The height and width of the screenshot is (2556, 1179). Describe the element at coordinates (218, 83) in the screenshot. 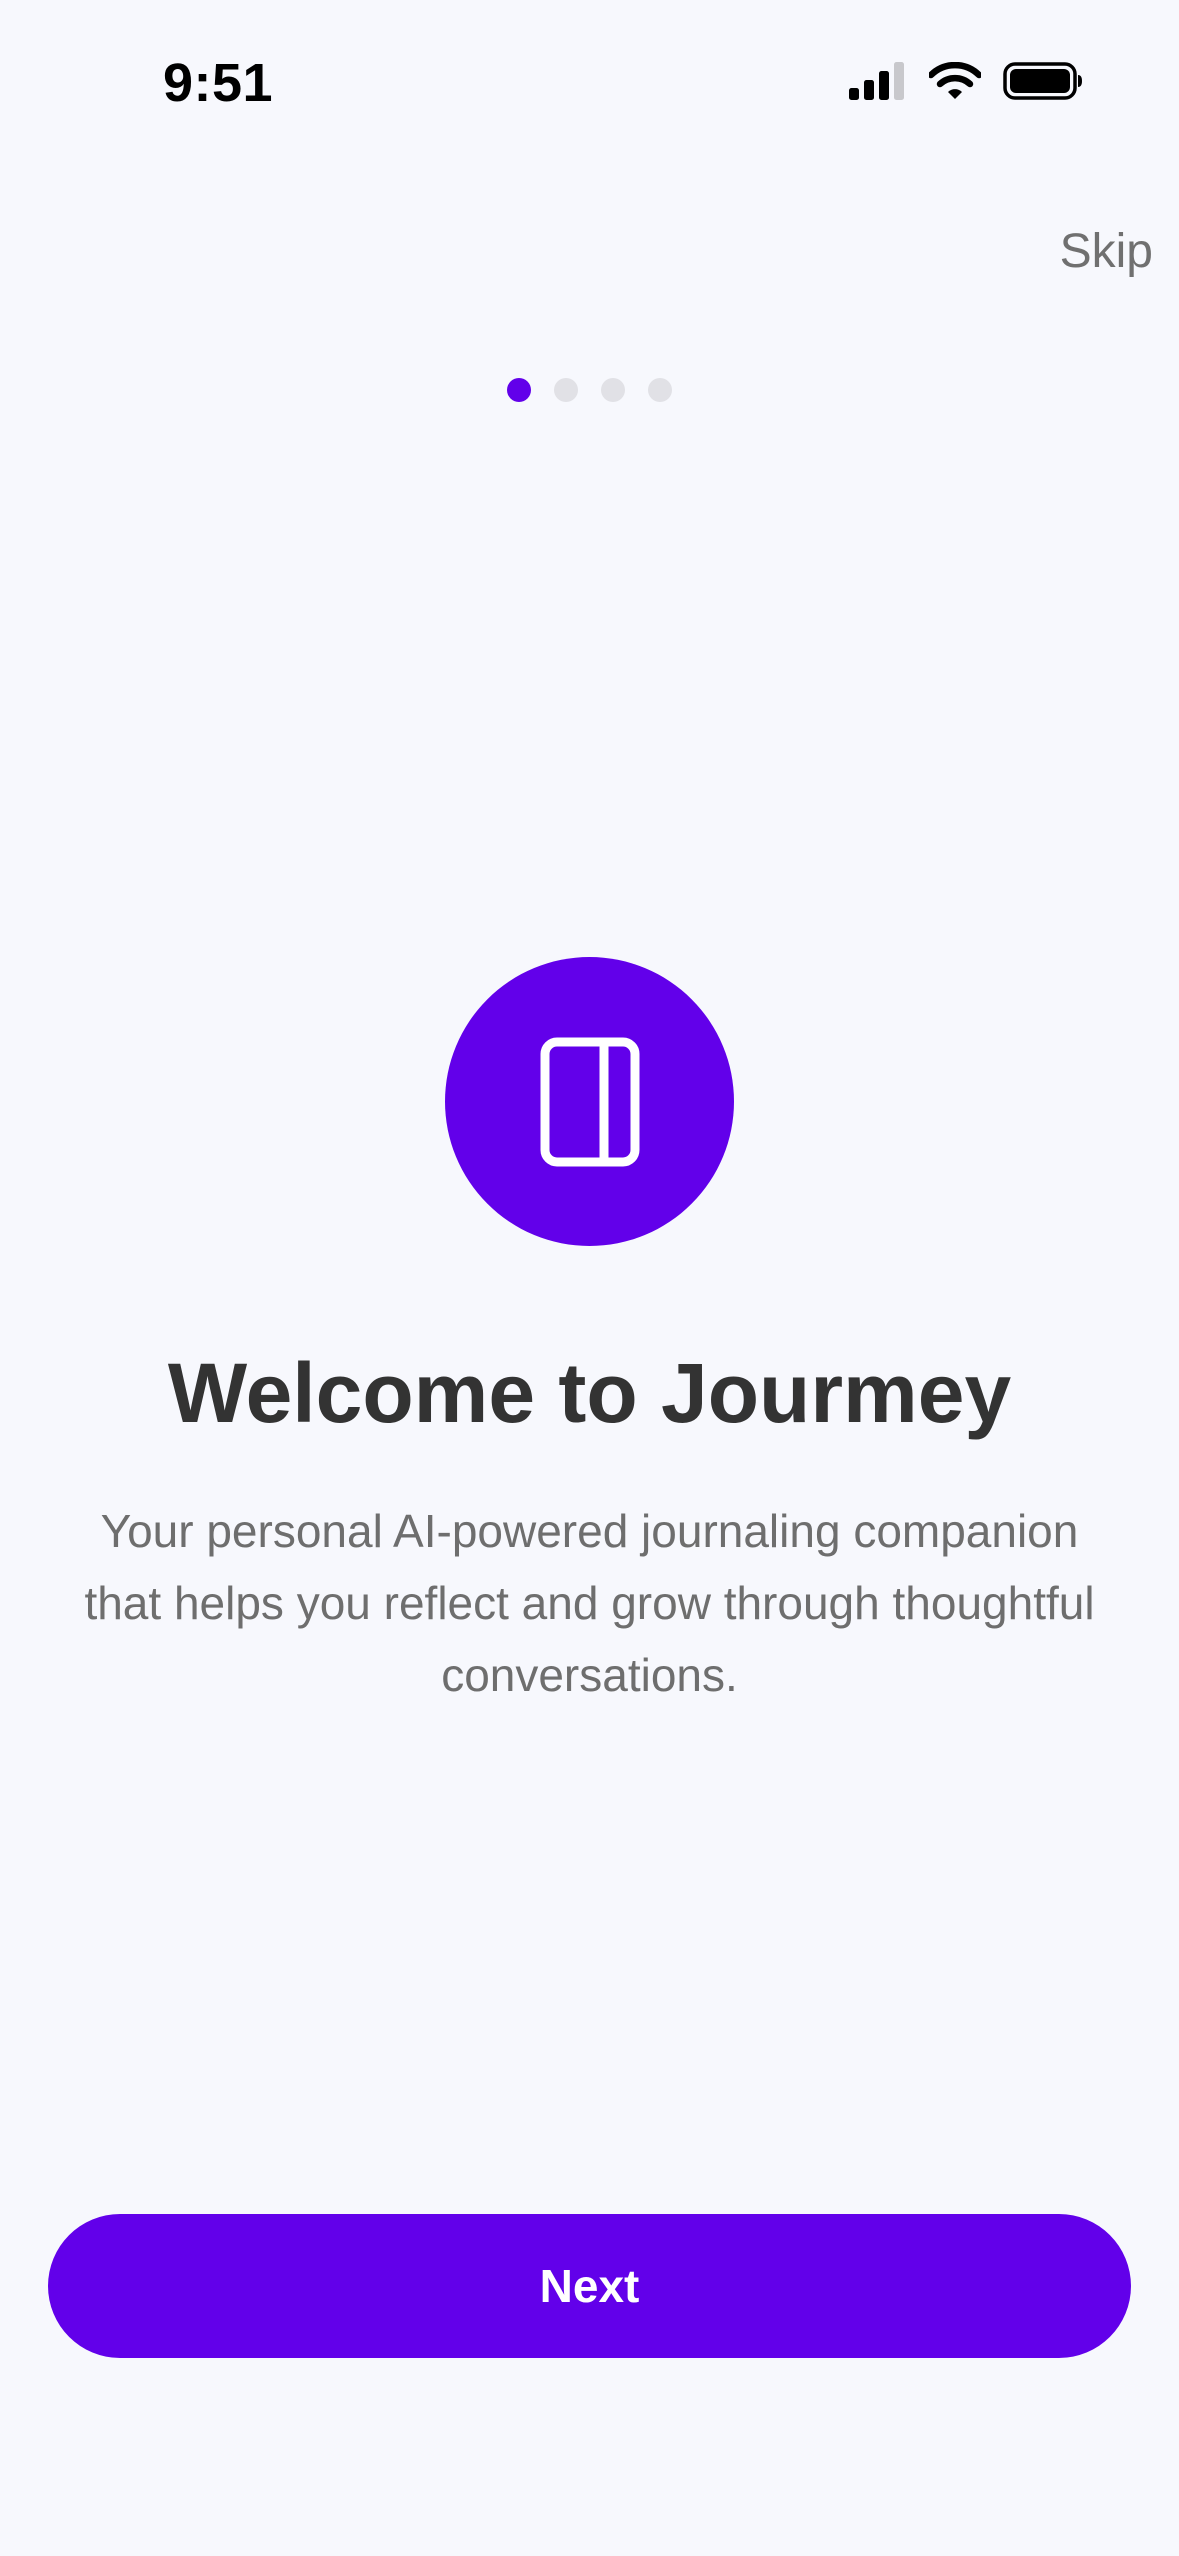

I see `status-time: 9:51` at that location.